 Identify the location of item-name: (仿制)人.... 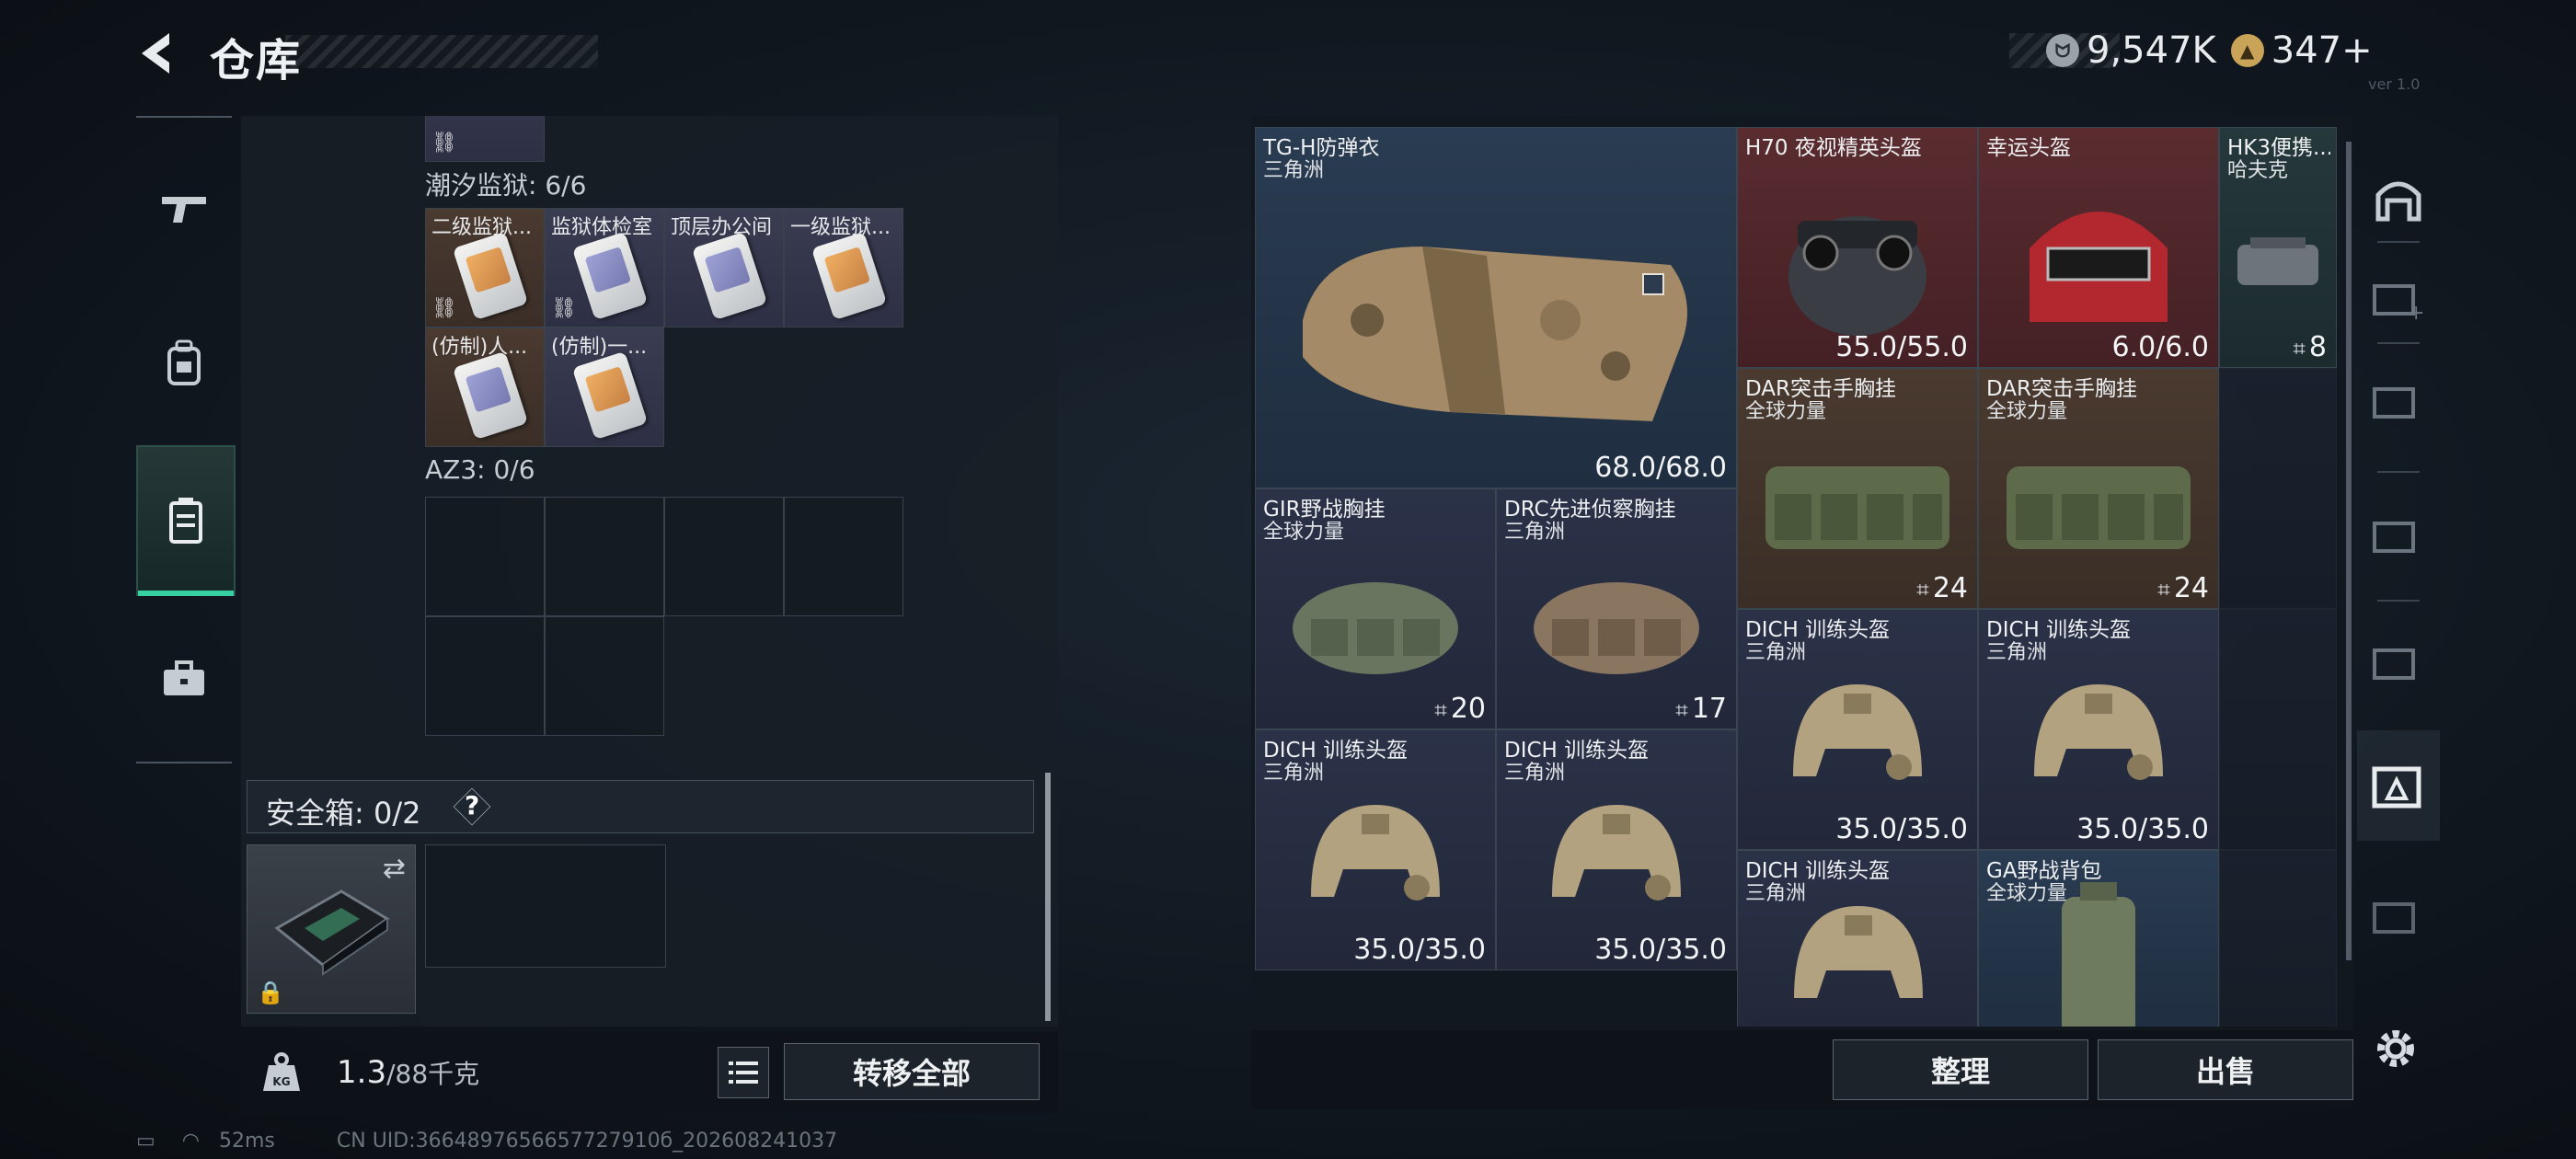
(479, 347).